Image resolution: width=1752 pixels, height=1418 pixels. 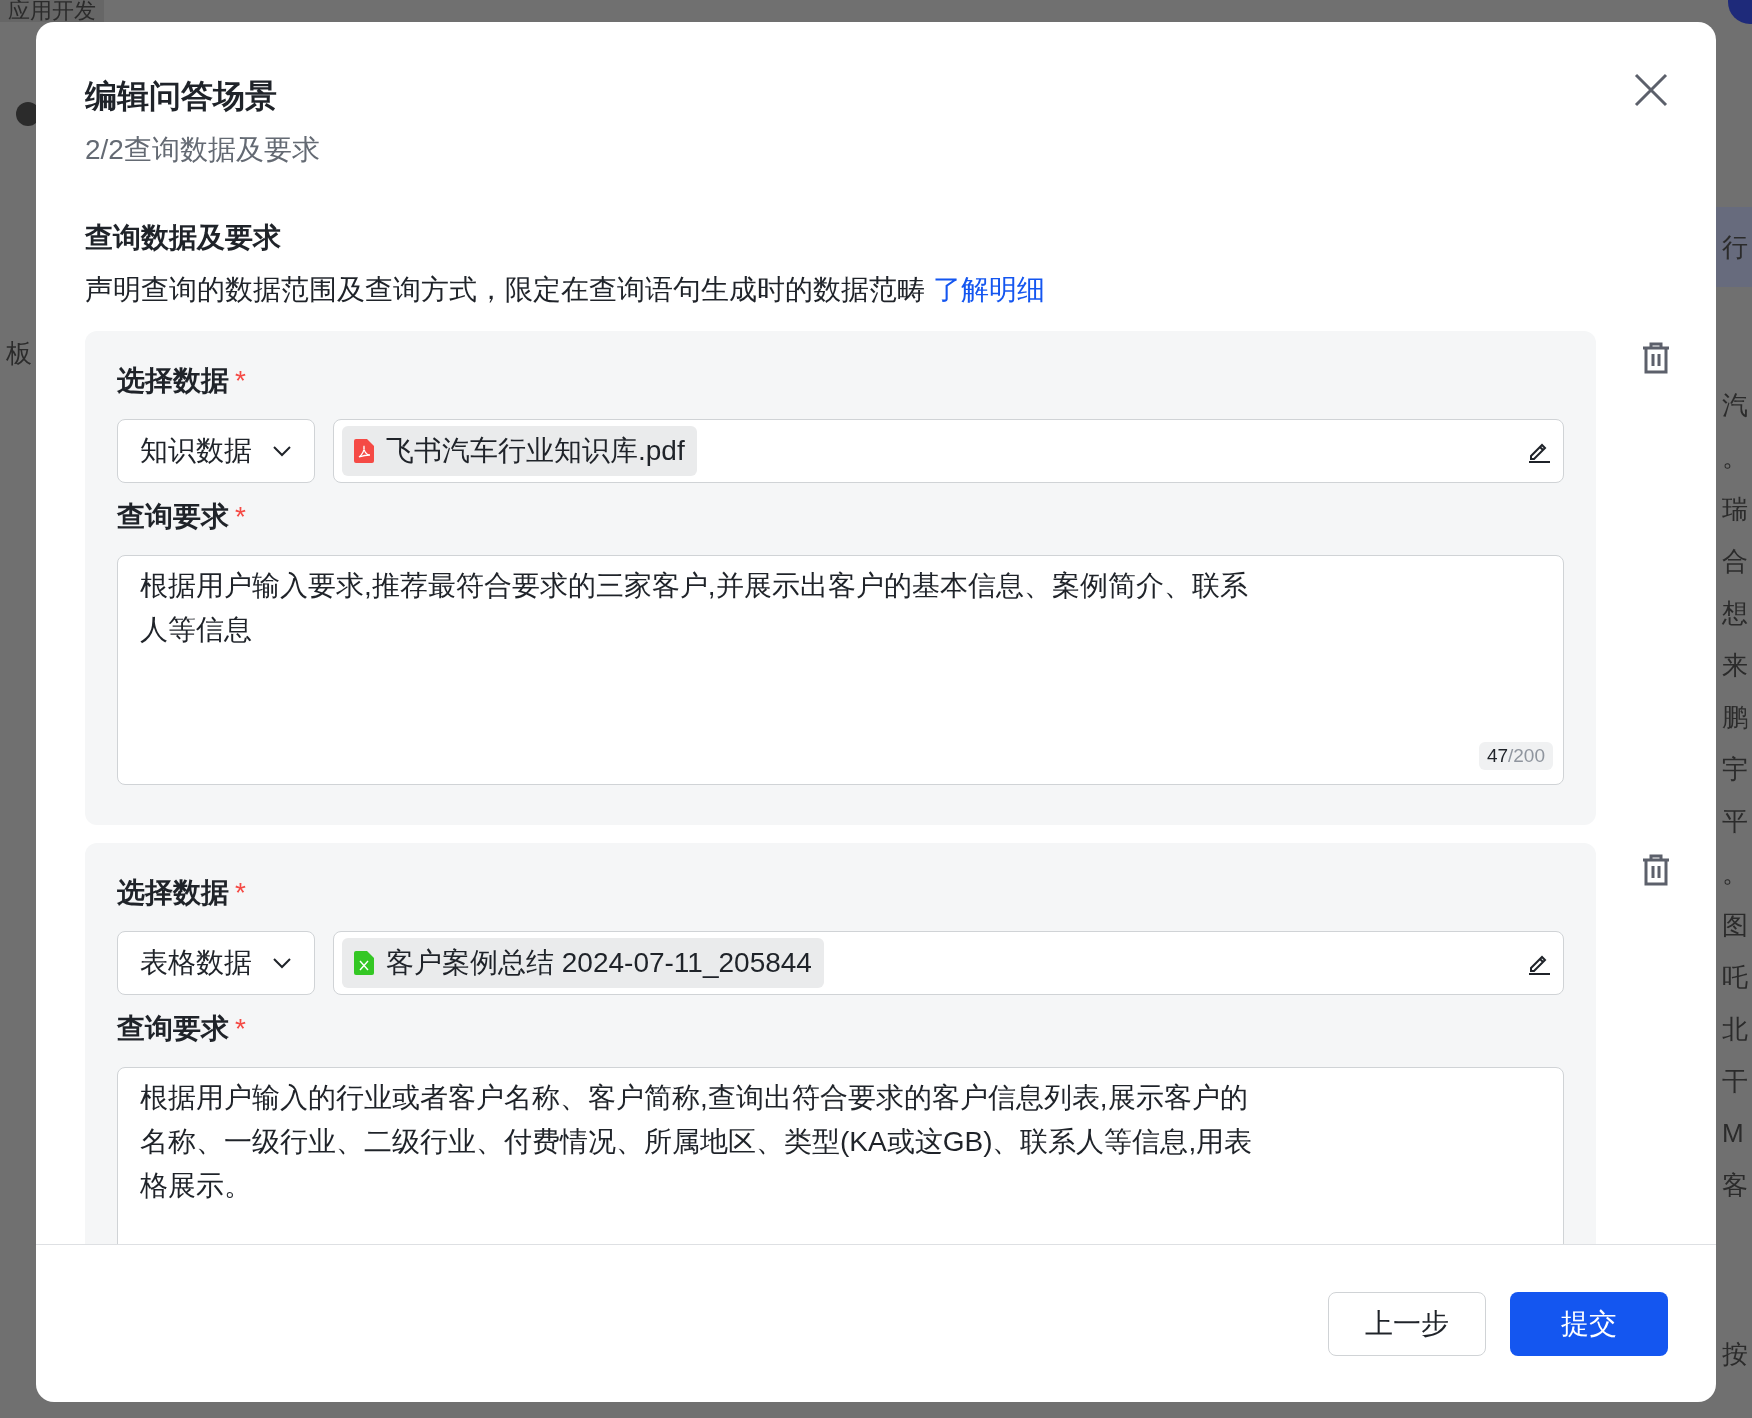 I want to click on learn-more-link: 了解明细, so click(x=988, y=289).